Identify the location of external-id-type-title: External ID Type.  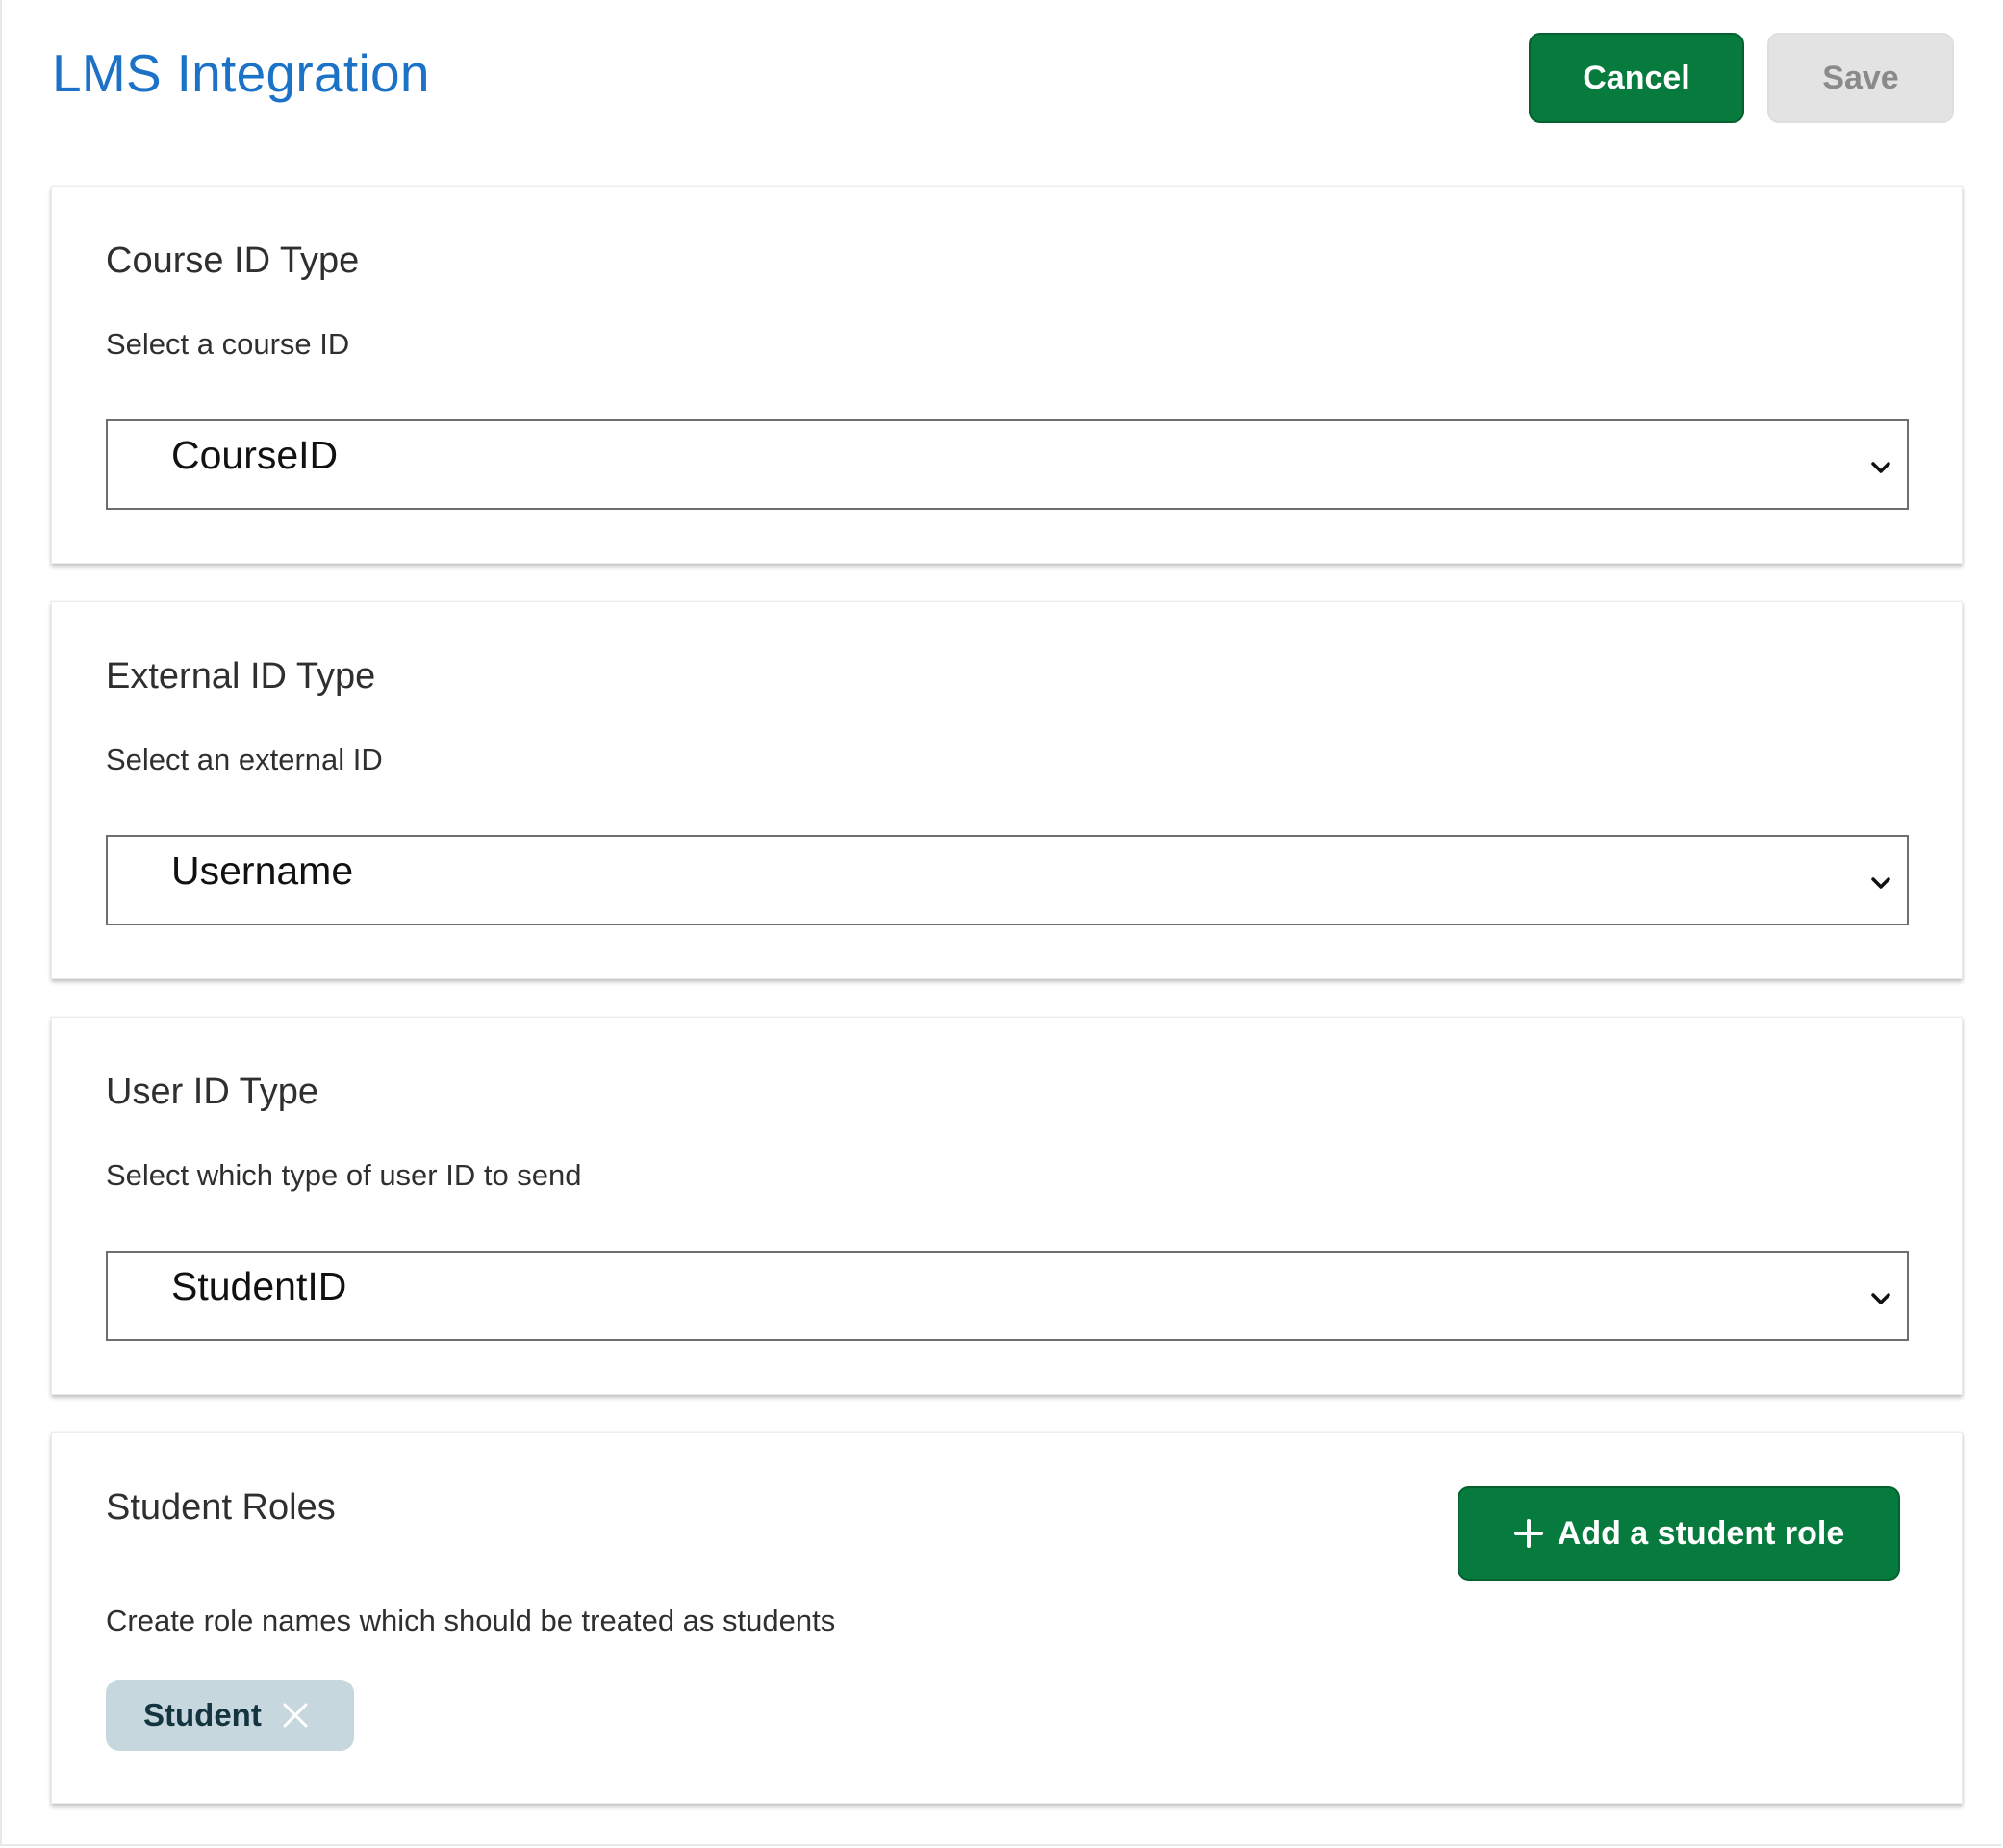
(241, 676).